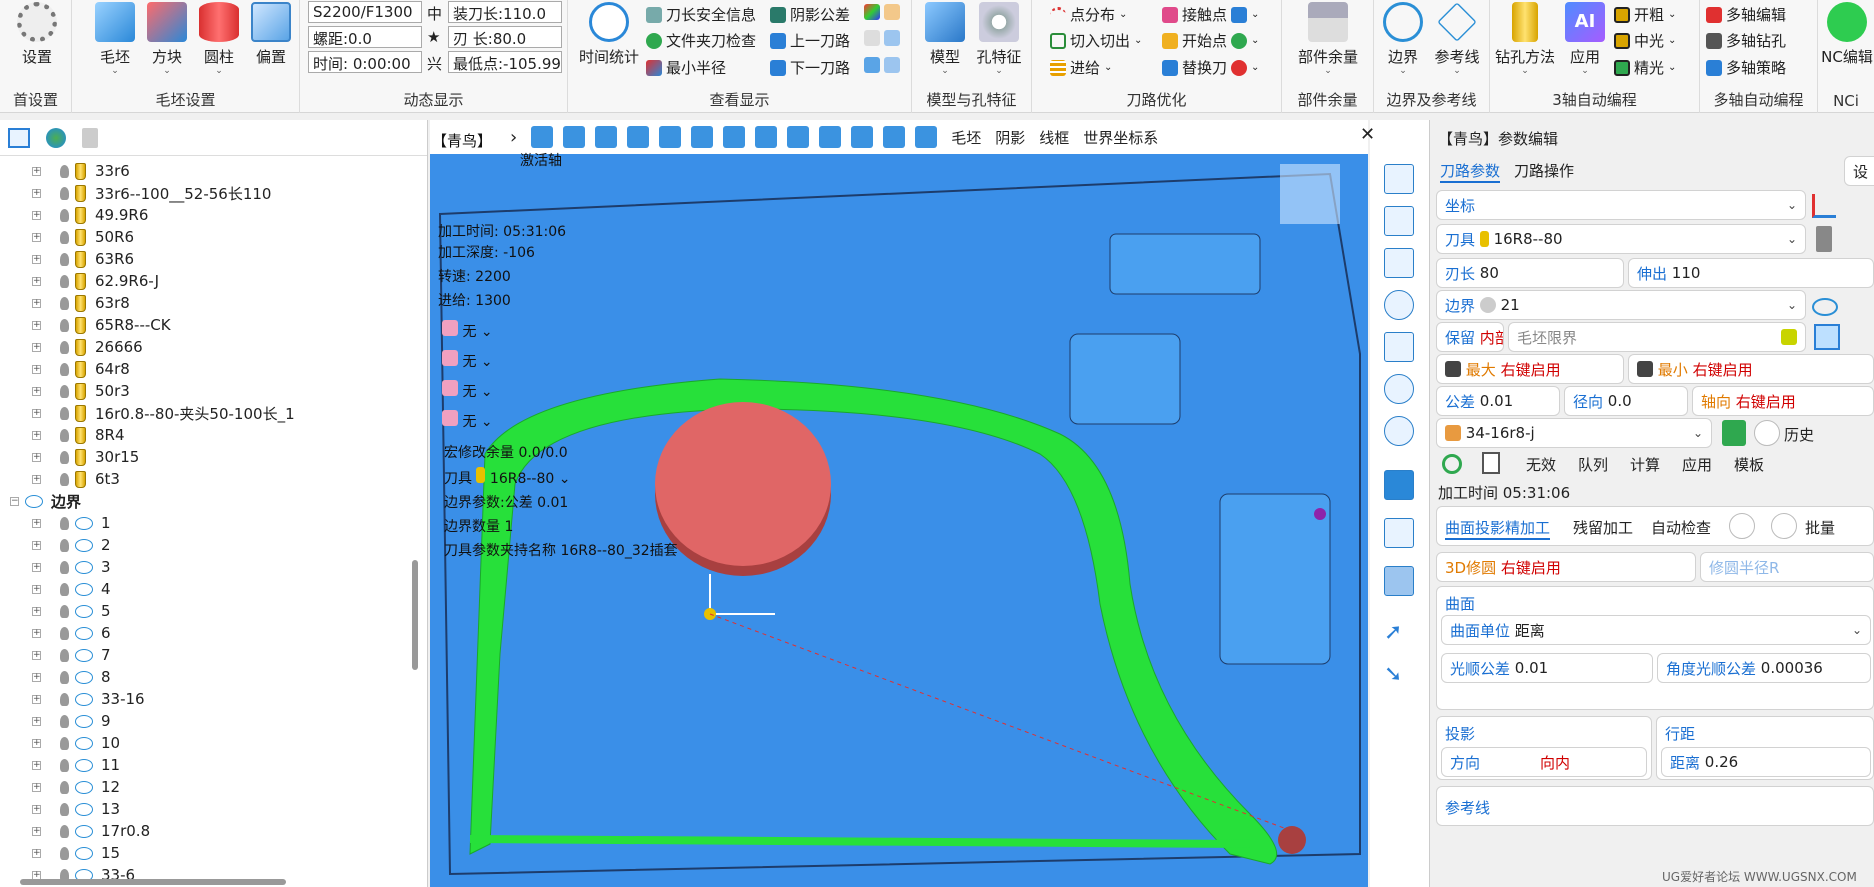 The height and width of the screenshot is (887, 1874). What do you see at coordinates (1764, 668) in the screenshot?
I see `angle-smooth-field: 角度光顺公差 0.00036` at bounding box center [1764, 668].